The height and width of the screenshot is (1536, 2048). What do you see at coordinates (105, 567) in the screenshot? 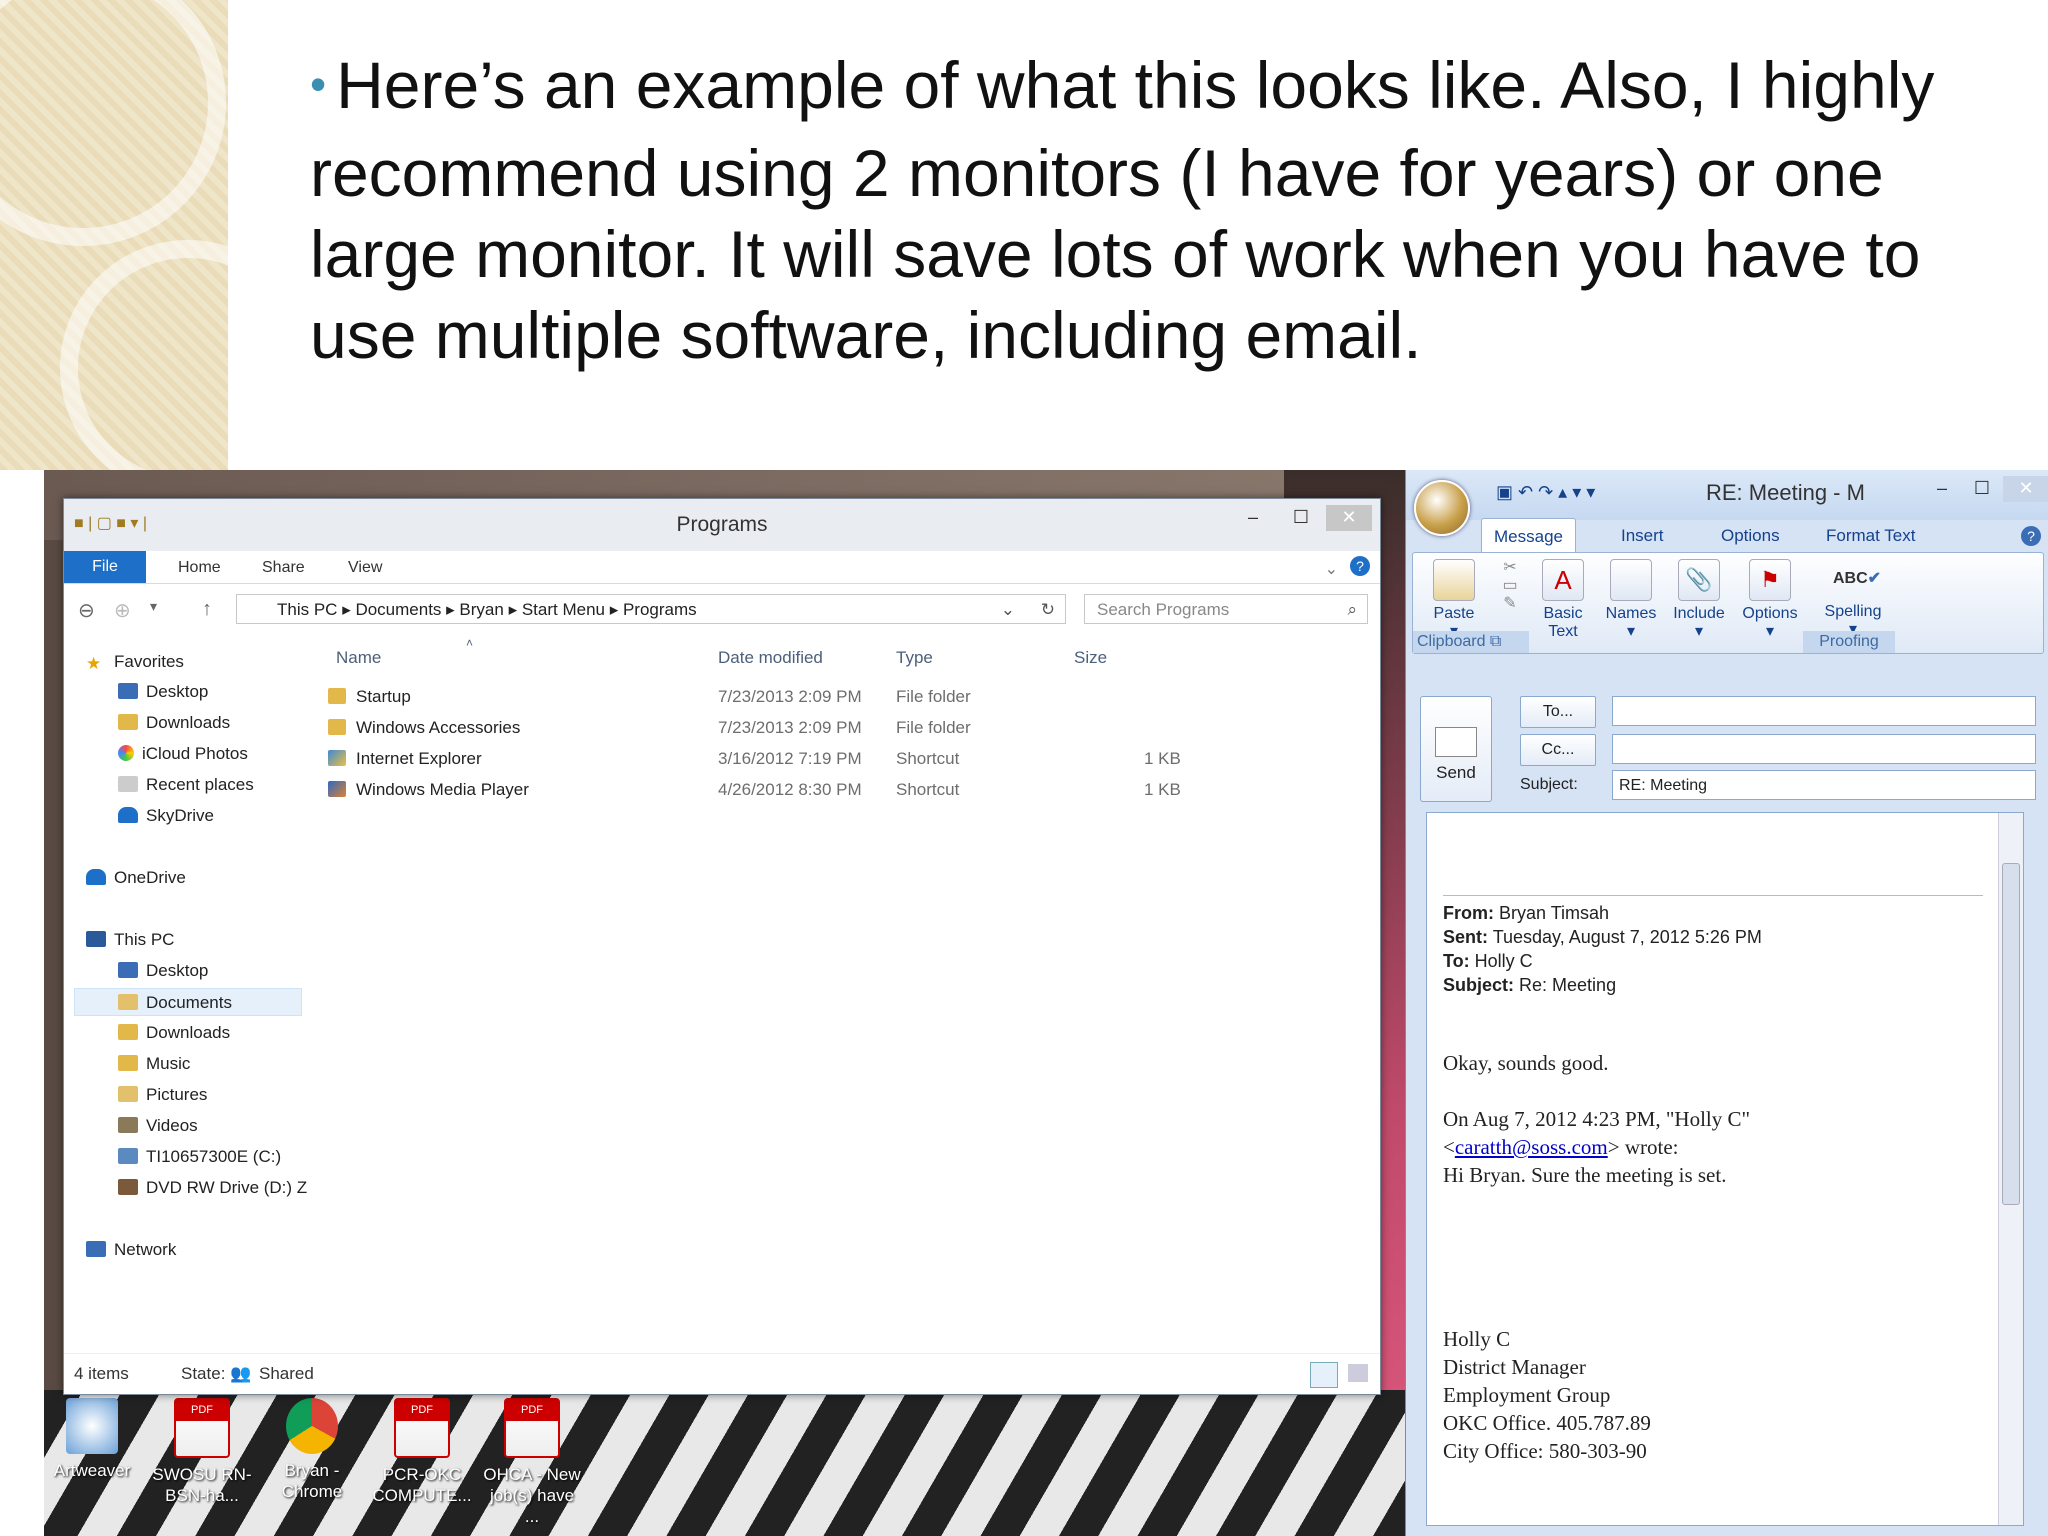
I see `tab-file: File` at bounding box center [105, 567].